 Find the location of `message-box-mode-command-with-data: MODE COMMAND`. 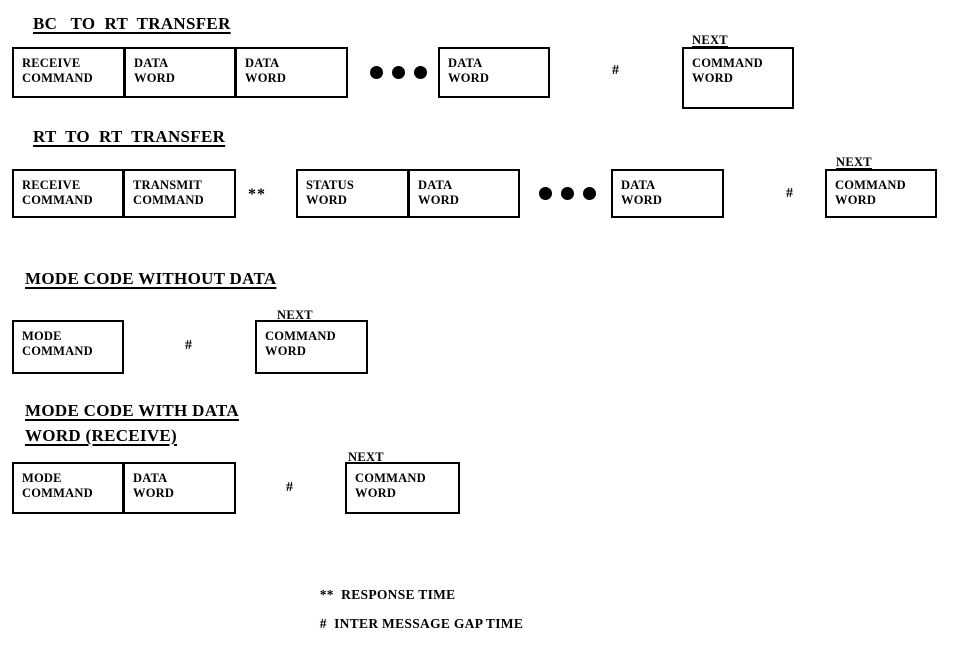

message-box-mode-command-with-data: MODE COMMAND is located at coordinates (68, 488).